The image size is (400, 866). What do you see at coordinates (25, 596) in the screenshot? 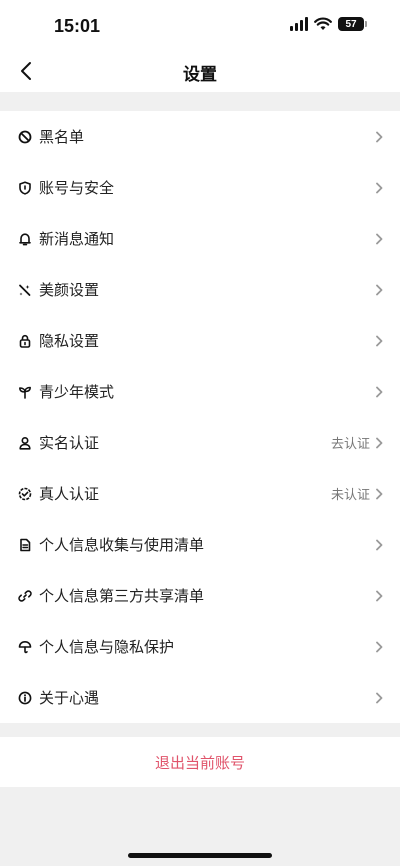
I see `link-icon` at bounding box center [25, 596].